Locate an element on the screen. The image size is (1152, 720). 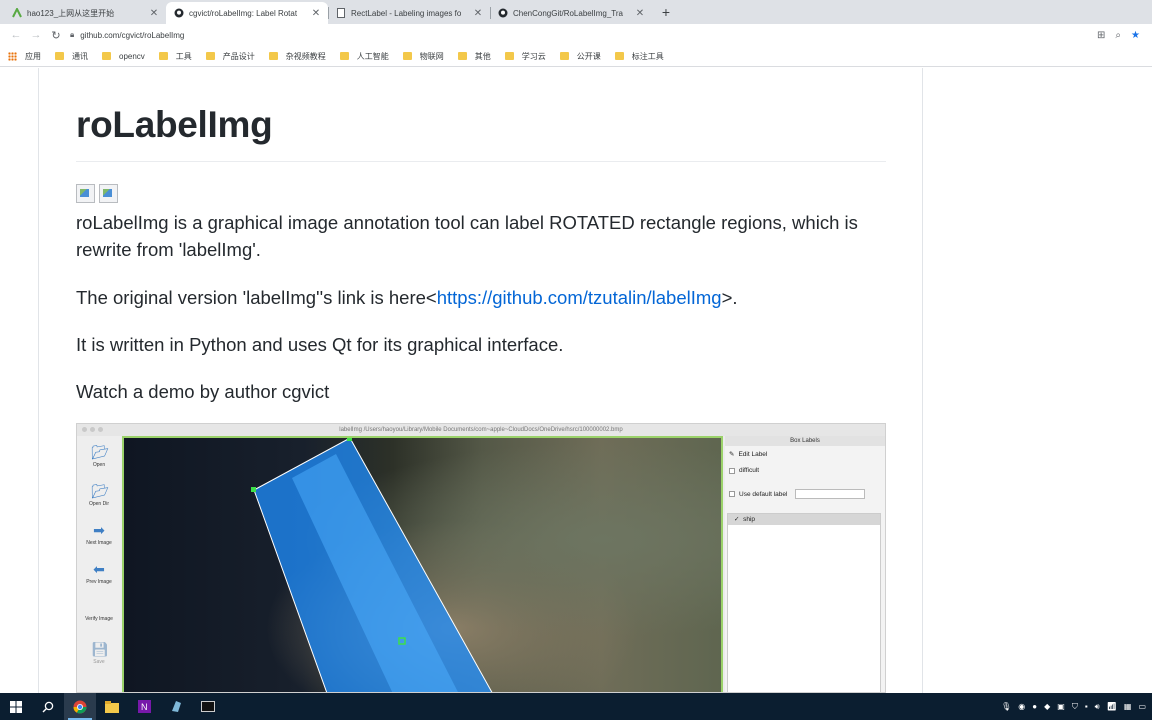
new-tab-button: + is located at coordinates (666, 12).